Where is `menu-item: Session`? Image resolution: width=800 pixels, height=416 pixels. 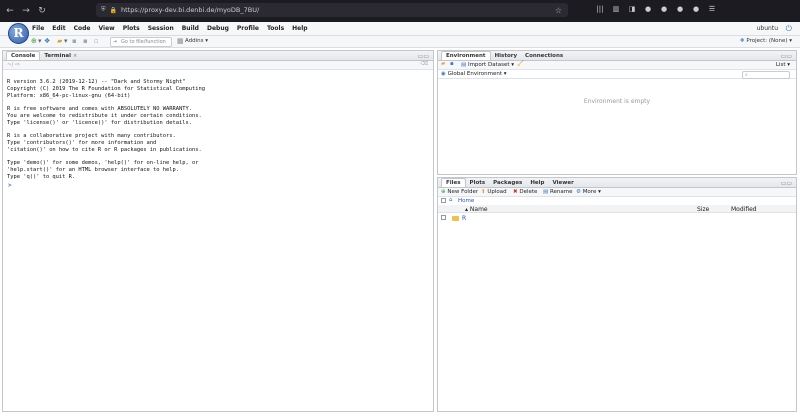 menu-item: Session is located at coordinates (161, 28).